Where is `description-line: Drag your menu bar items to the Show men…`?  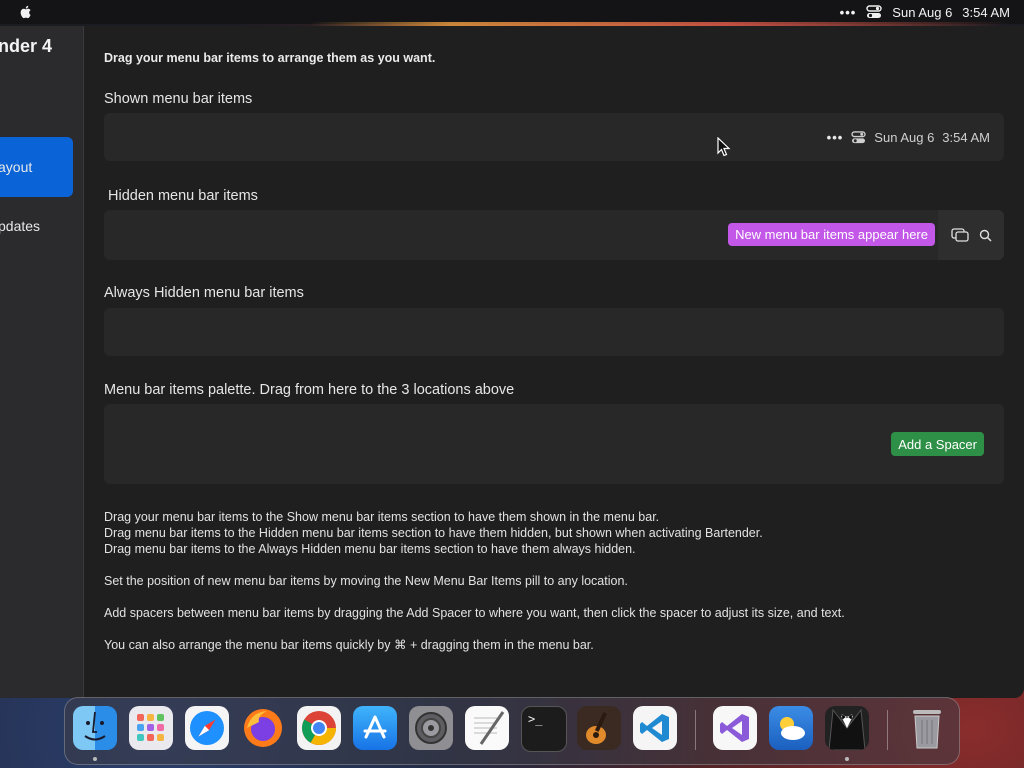
description-line: Drag your menu bar items to the Show men… is located at coordinates (382, 517).